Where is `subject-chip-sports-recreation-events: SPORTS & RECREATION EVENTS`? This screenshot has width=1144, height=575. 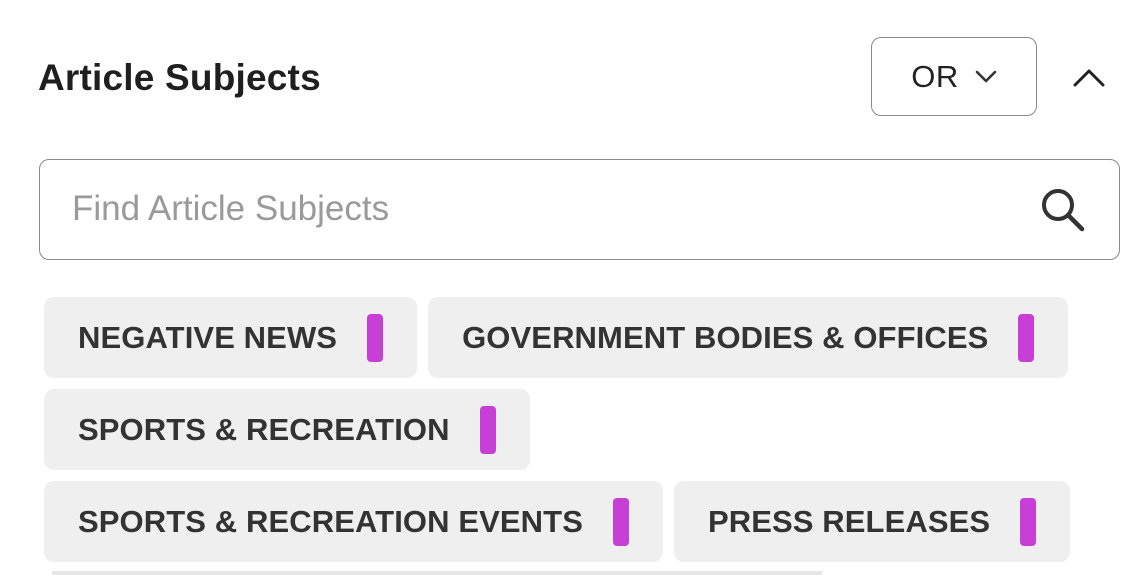 subject-chip-sports-recreation-events: SPORTS & RECREATION EVENTS is located at coordinates (353, 521).